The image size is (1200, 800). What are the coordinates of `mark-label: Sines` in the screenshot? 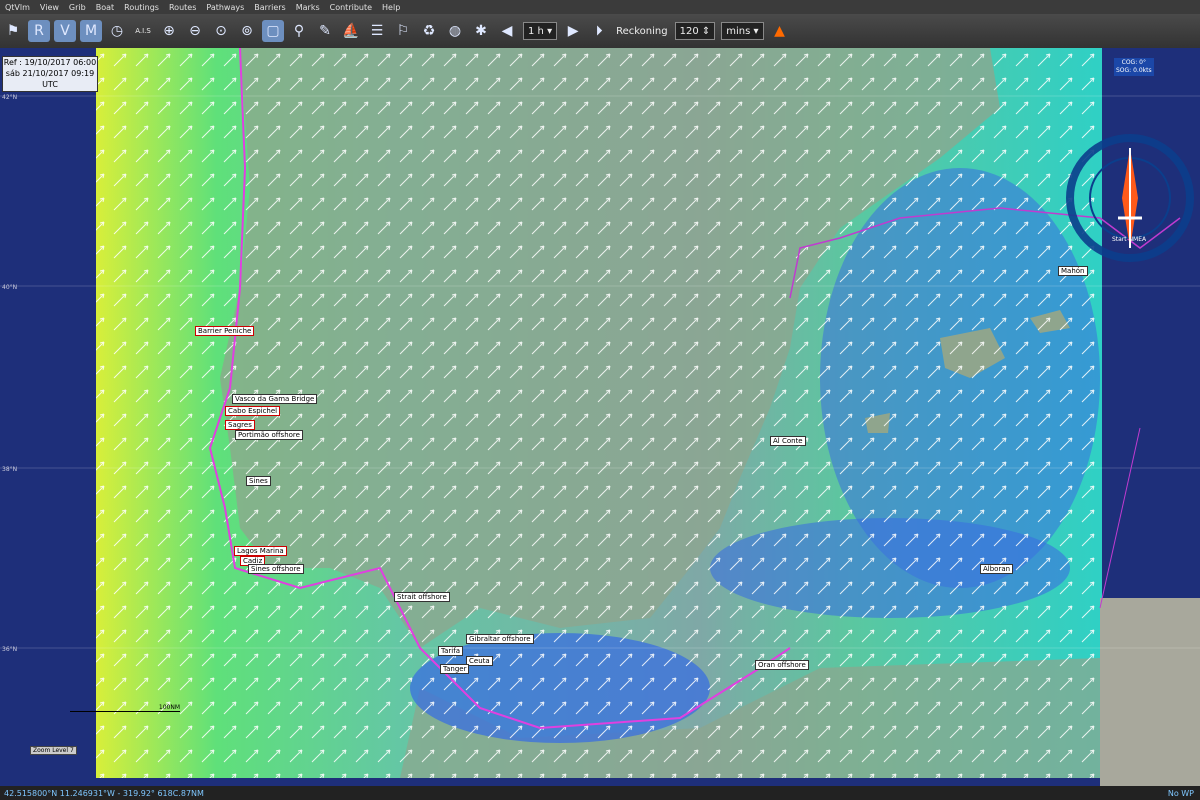 It's located at (258, 481).